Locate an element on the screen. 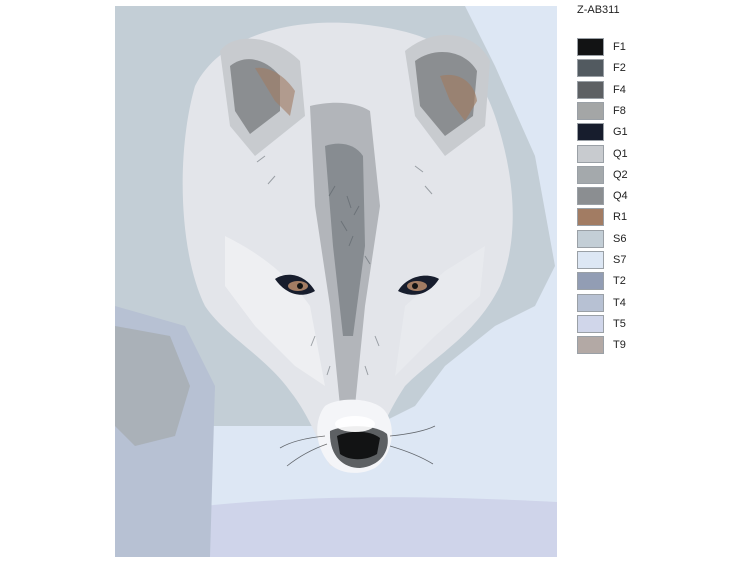 The width and height of the screenshot is (750, 562). color-code-label: R1 is located at coordinates (620, 217).